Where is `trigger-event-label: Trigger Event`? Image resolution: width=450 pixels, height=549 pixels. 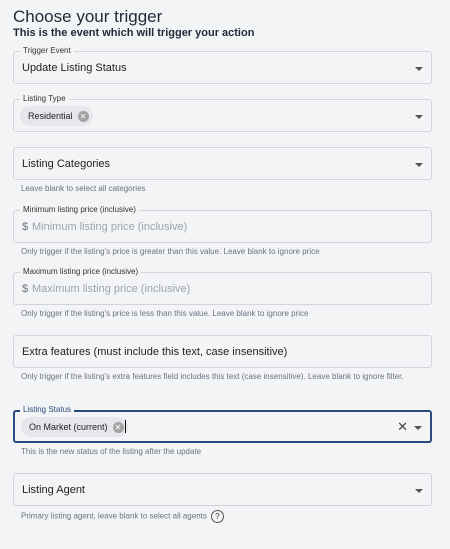
trigger-event-label: Trigger Event is located at coordinates (47, 51).